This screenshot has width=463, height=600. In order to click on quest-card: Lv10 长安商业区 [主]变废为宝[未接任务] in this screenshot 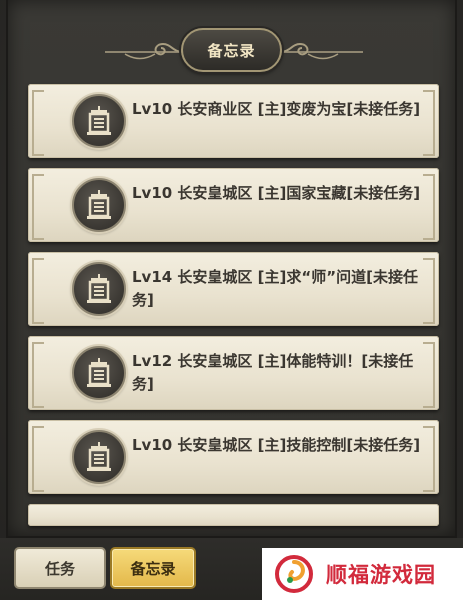, I will do `click(233, 121)`.